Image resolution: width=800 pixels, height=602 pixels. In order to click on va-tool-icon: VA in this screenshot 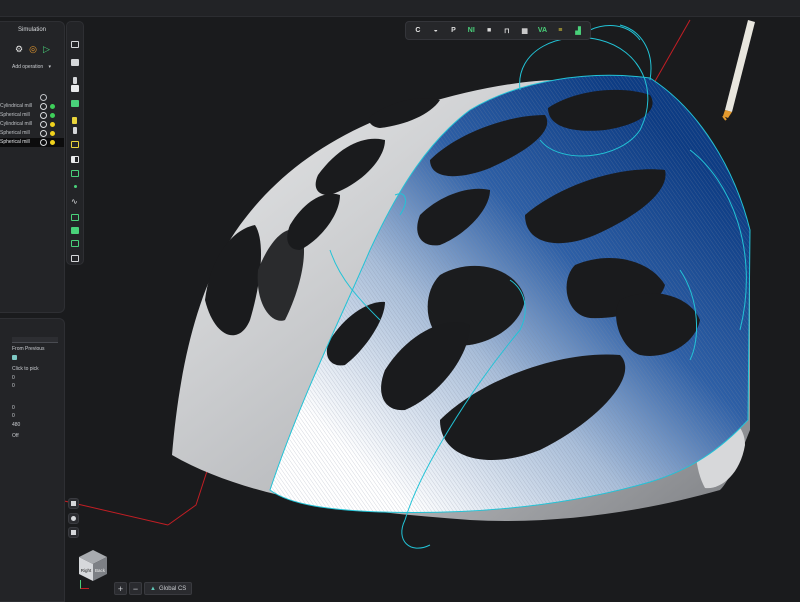, I will do `click(542, 31)`.